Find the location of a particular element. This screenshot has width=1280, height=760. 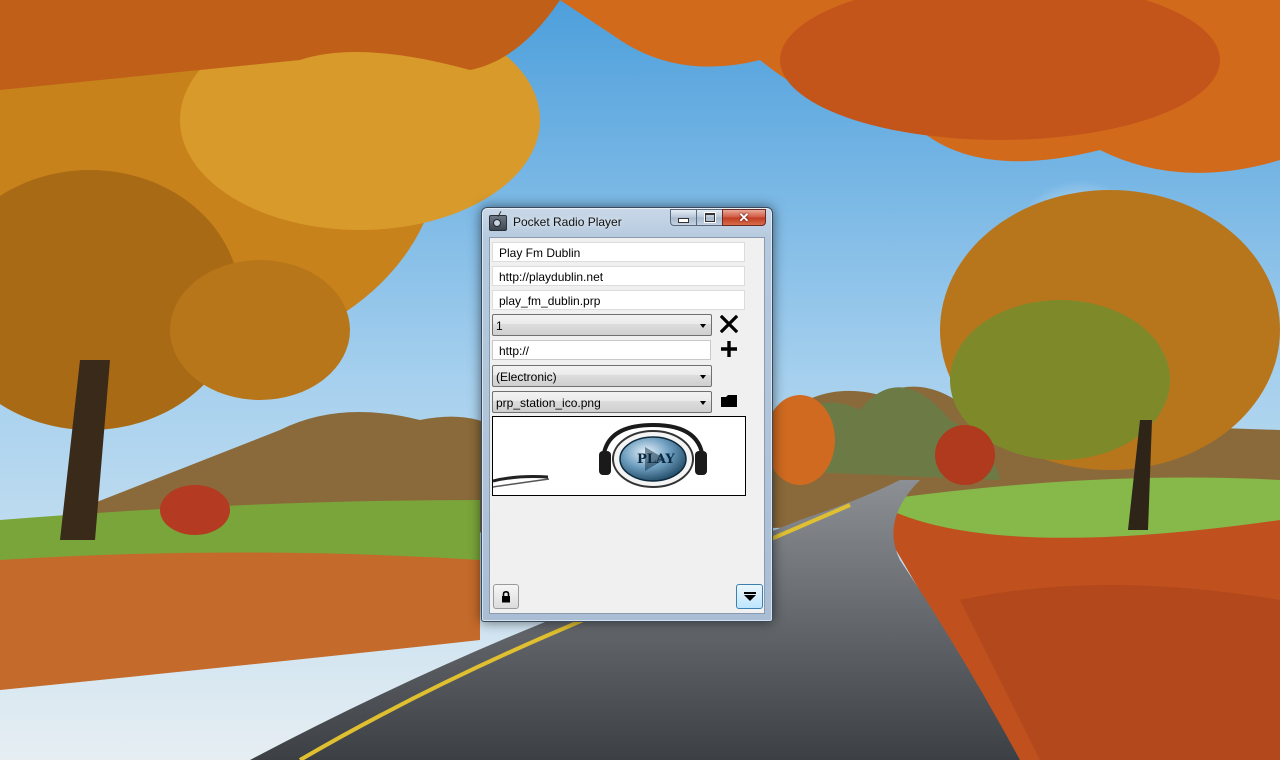

stream-select: 1 is located at coordinates (602, 325).